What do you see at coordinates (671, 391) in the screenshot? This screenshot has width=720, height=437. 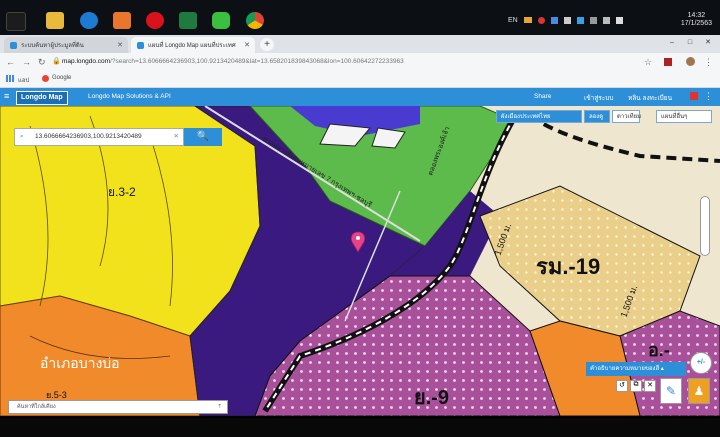 I see `add-marker-icon: ✎` at bounding box center [671, 391].